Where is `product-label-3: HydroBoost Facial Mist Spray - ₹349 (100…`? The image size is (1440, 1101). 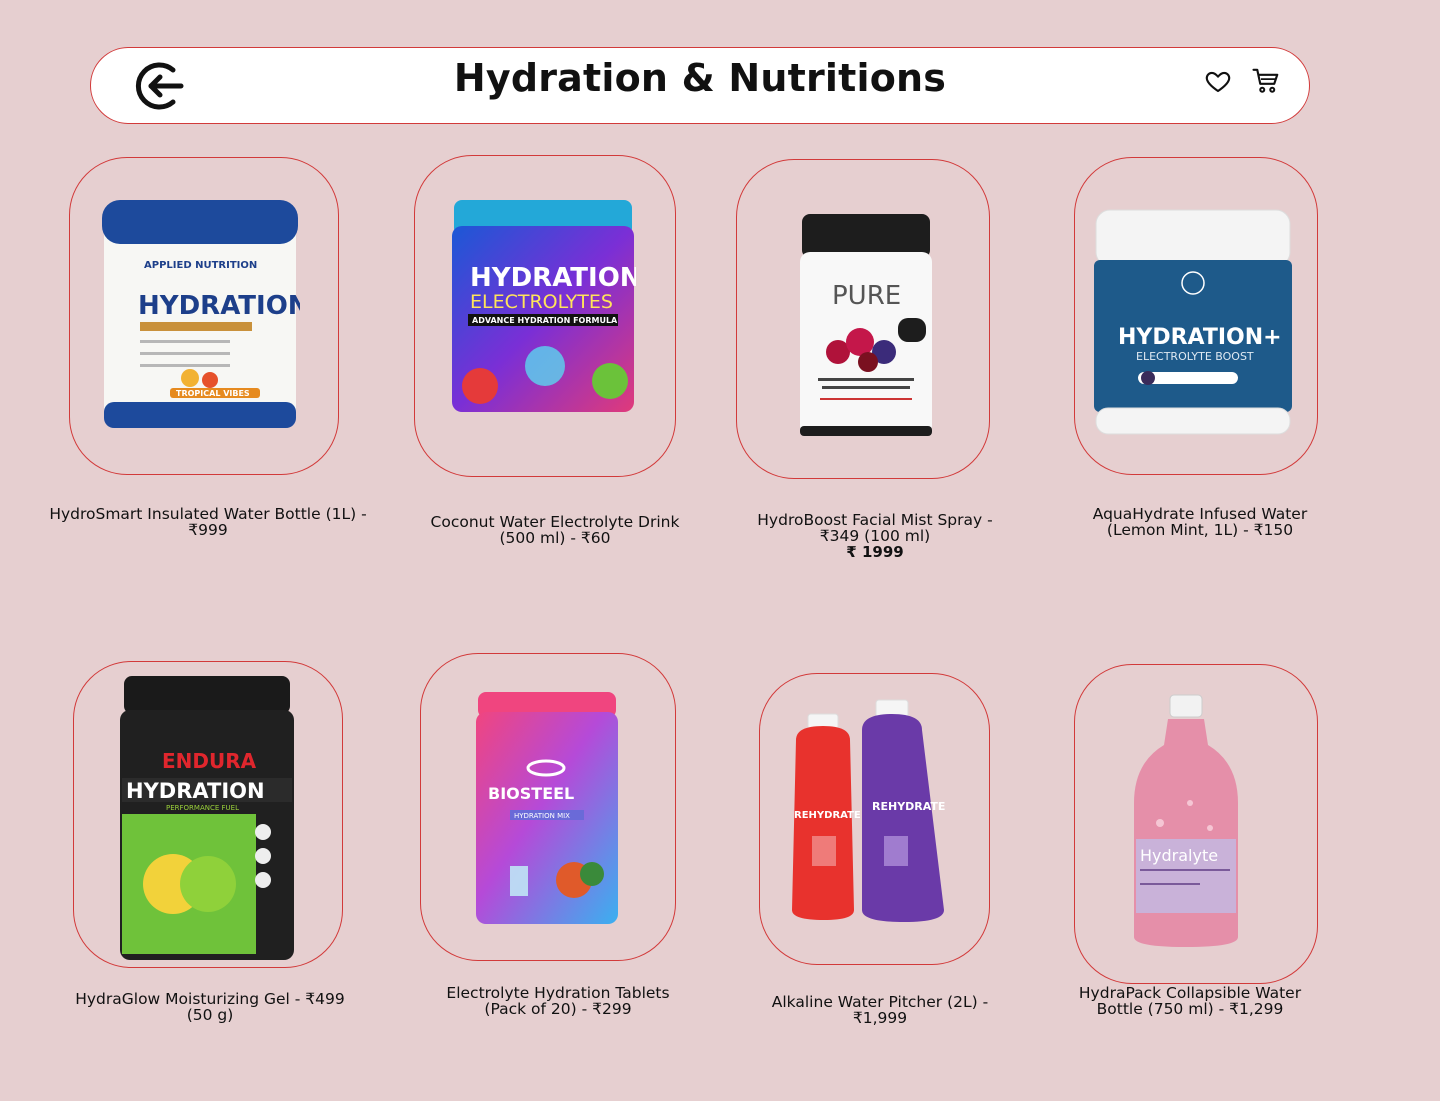
product-label-3: HydroBoost Facial Mist Spray - ₹349 (100… is located at coordinates (875, 528).